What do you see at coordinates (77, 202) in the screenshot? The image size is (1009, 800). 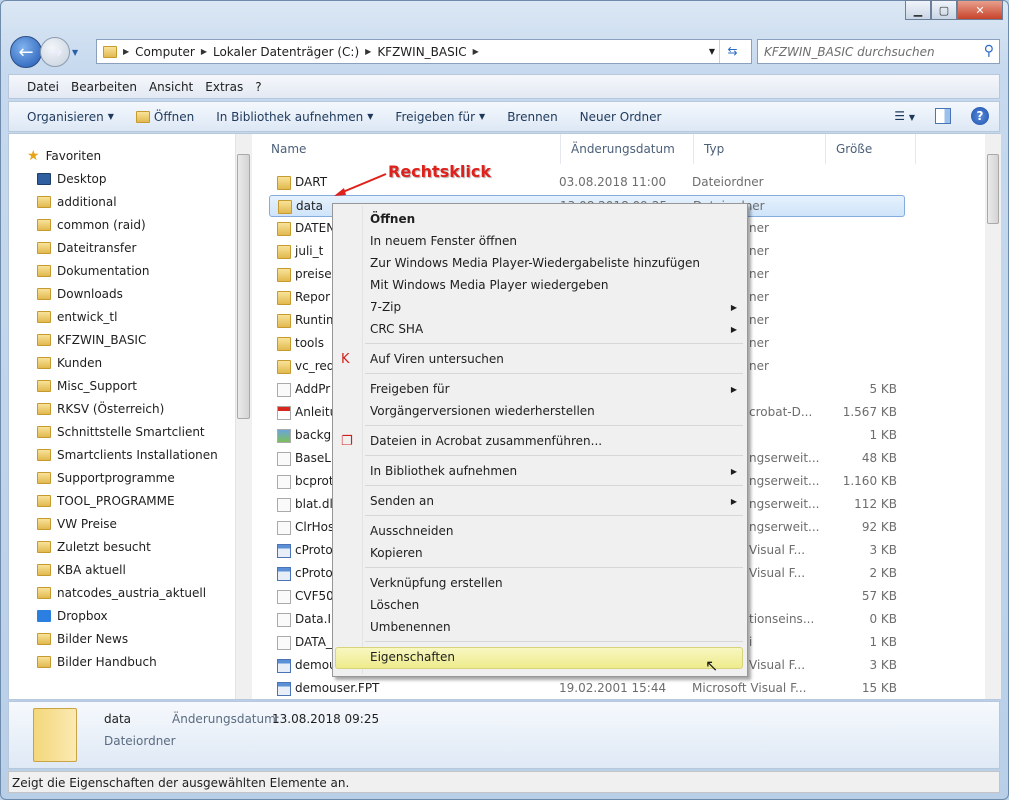 I see `sidebar-item: additional` at bounding box center [77, 202].